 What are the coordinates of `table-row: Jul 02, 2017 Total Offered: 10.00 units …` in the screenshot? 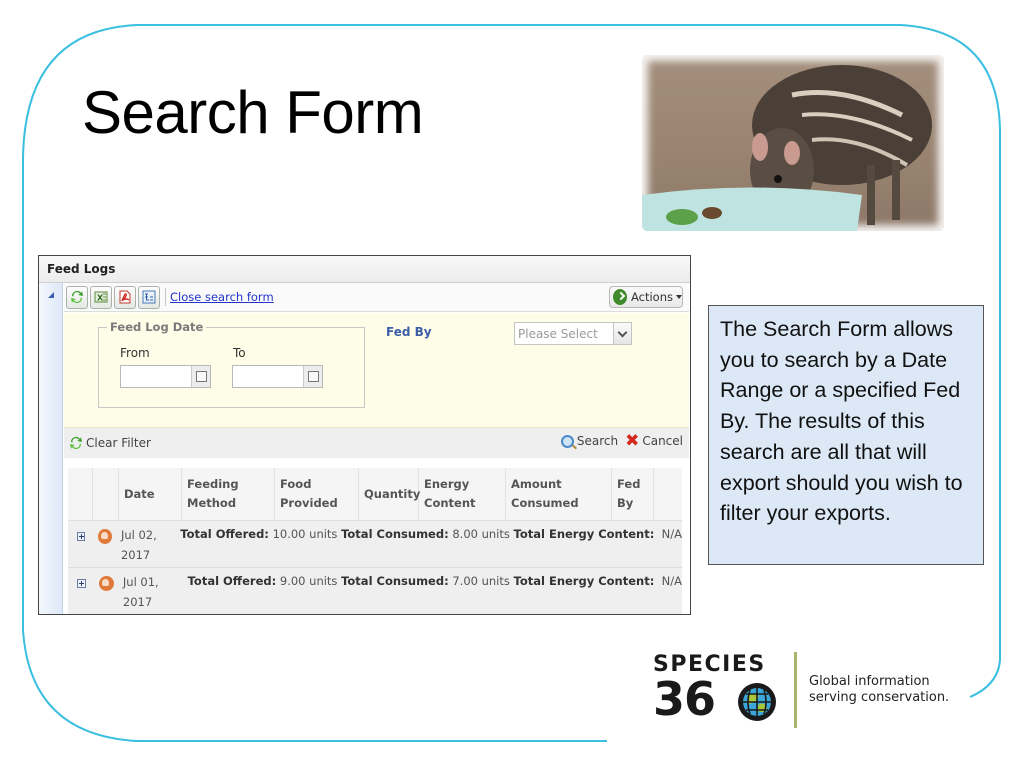 It's located at (375, 544).